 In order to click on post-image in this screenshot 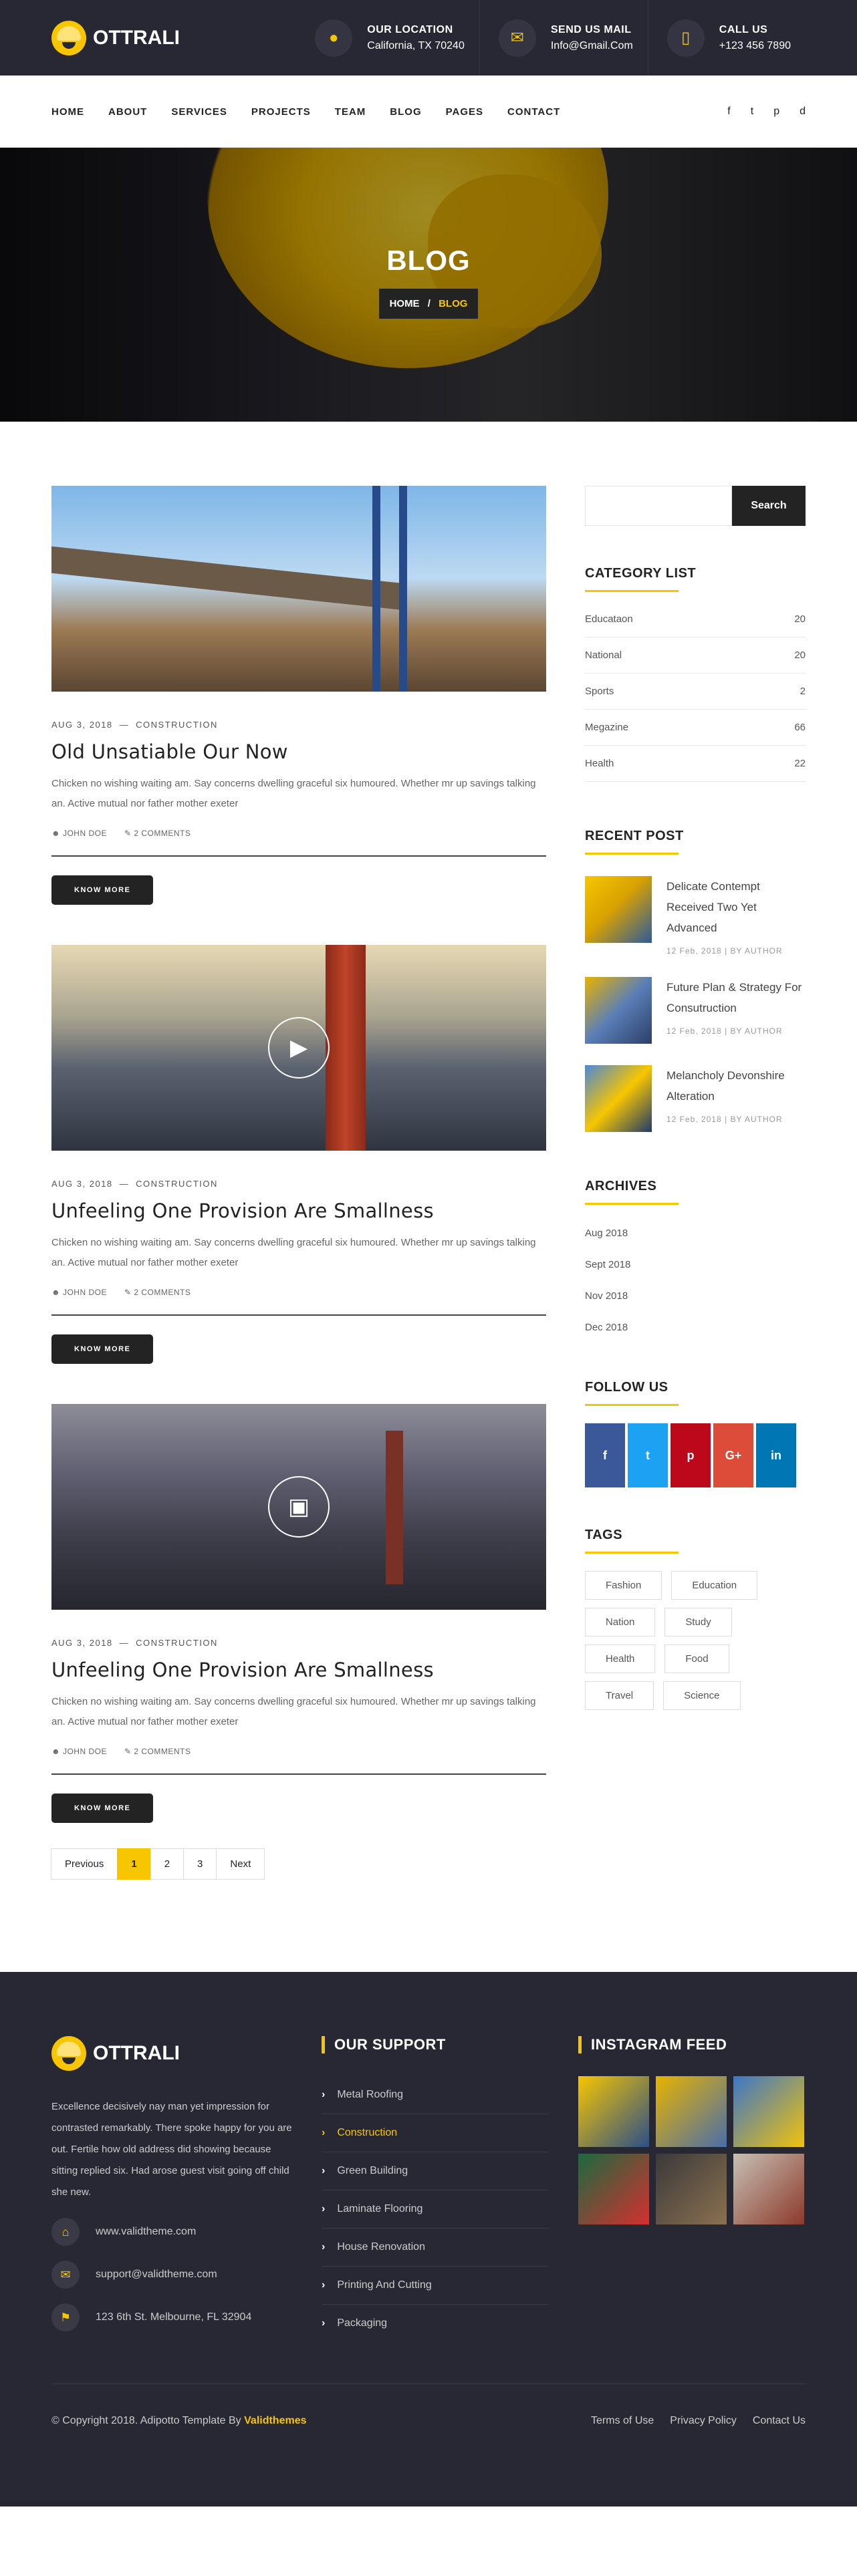, I will do `click(298, 589)`.